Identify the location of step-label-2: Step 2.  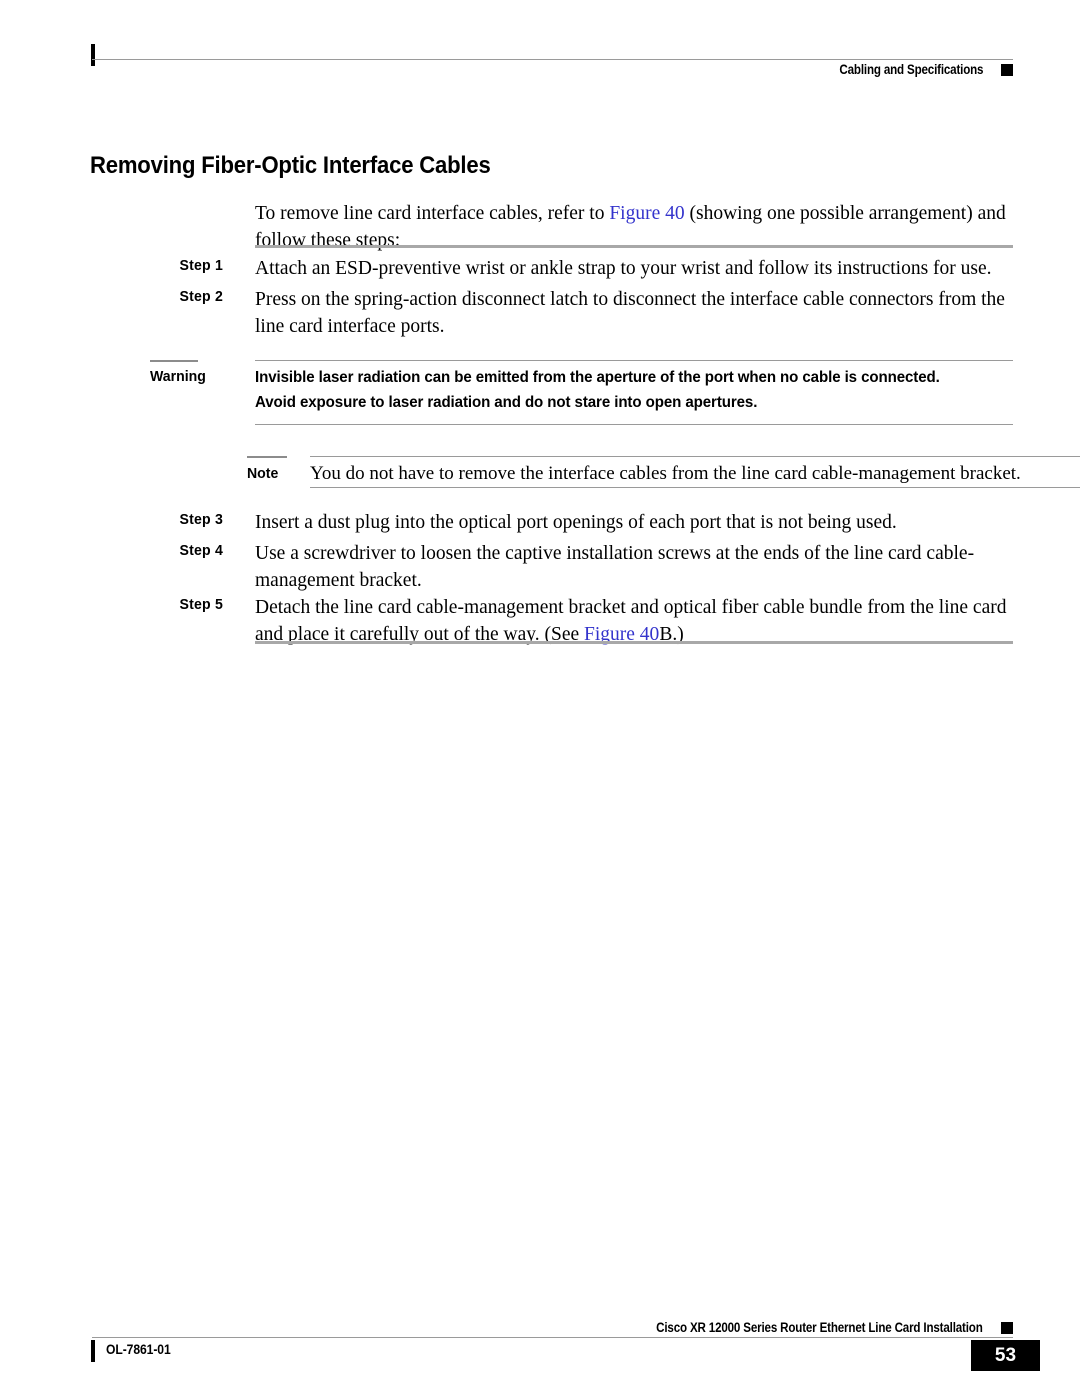
(201, 296).